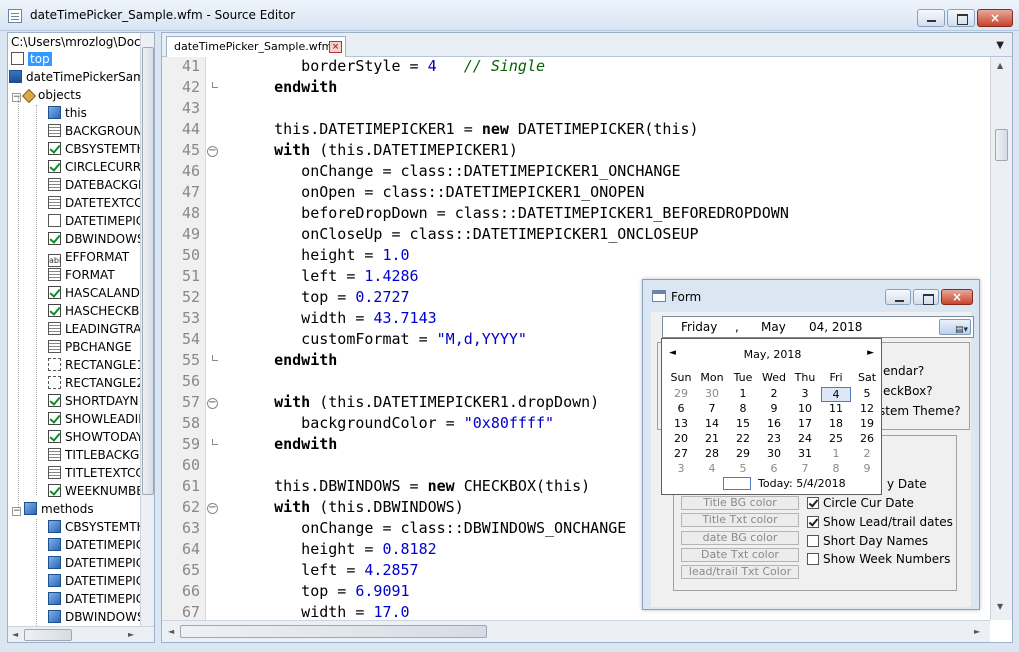 Image resolution: width=1019 pixels, height=652 pixels. I want to click on tree-object-item: TITLETEXTCC, so click(96, 473).